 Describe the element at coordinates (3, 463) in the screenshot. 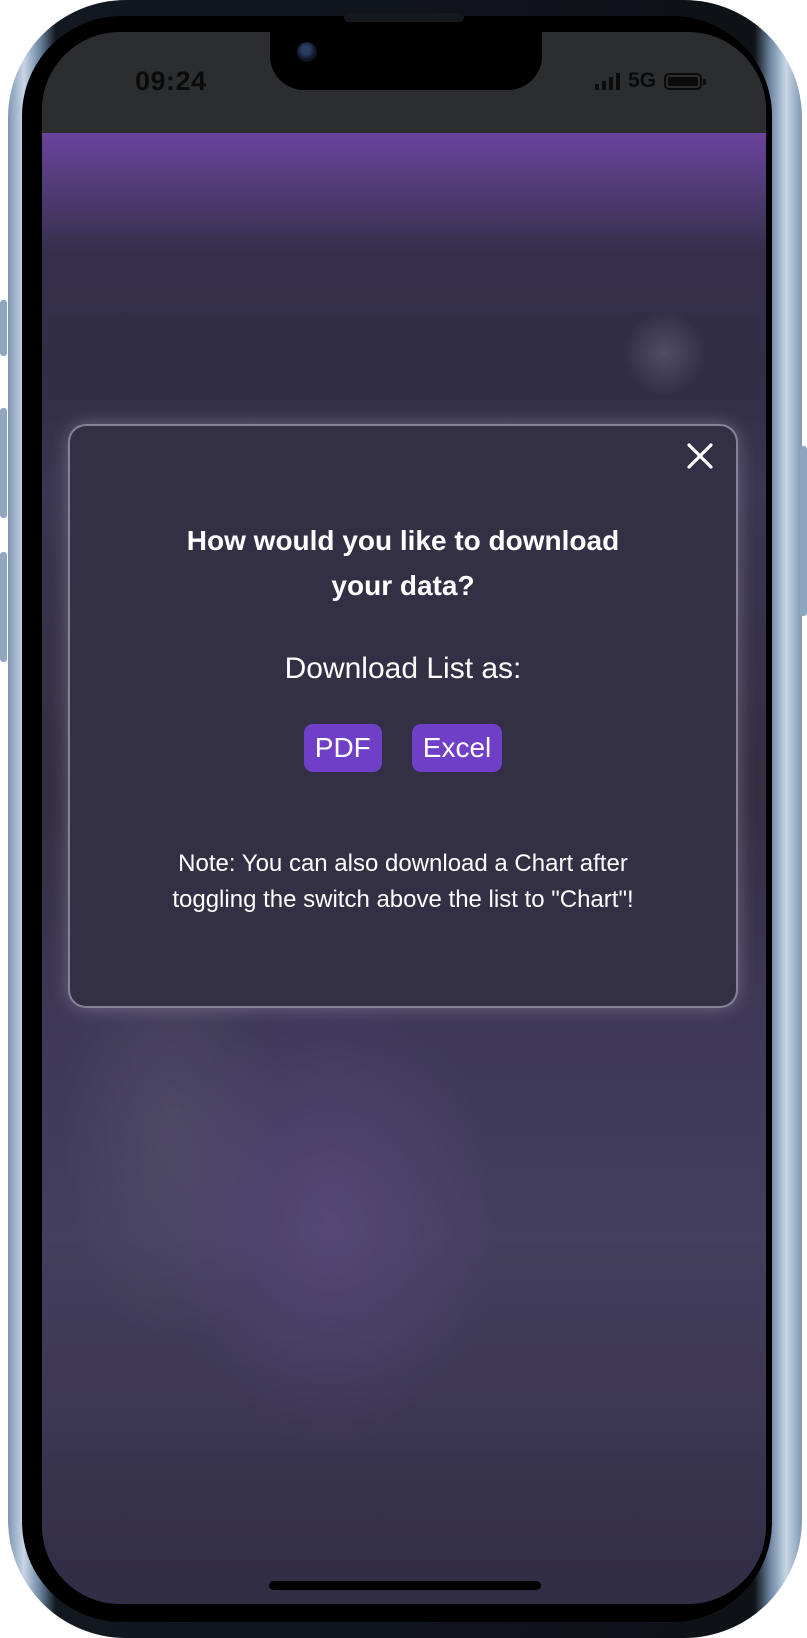

I see `volume-up-button` at that location.